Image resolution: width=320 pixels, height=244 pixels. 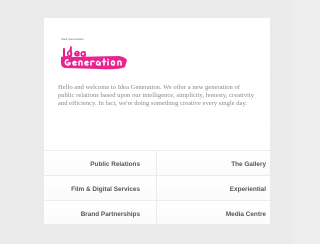 I want to click on menu-item-the-gallery: The Gallery, so click(x=213, y=162).